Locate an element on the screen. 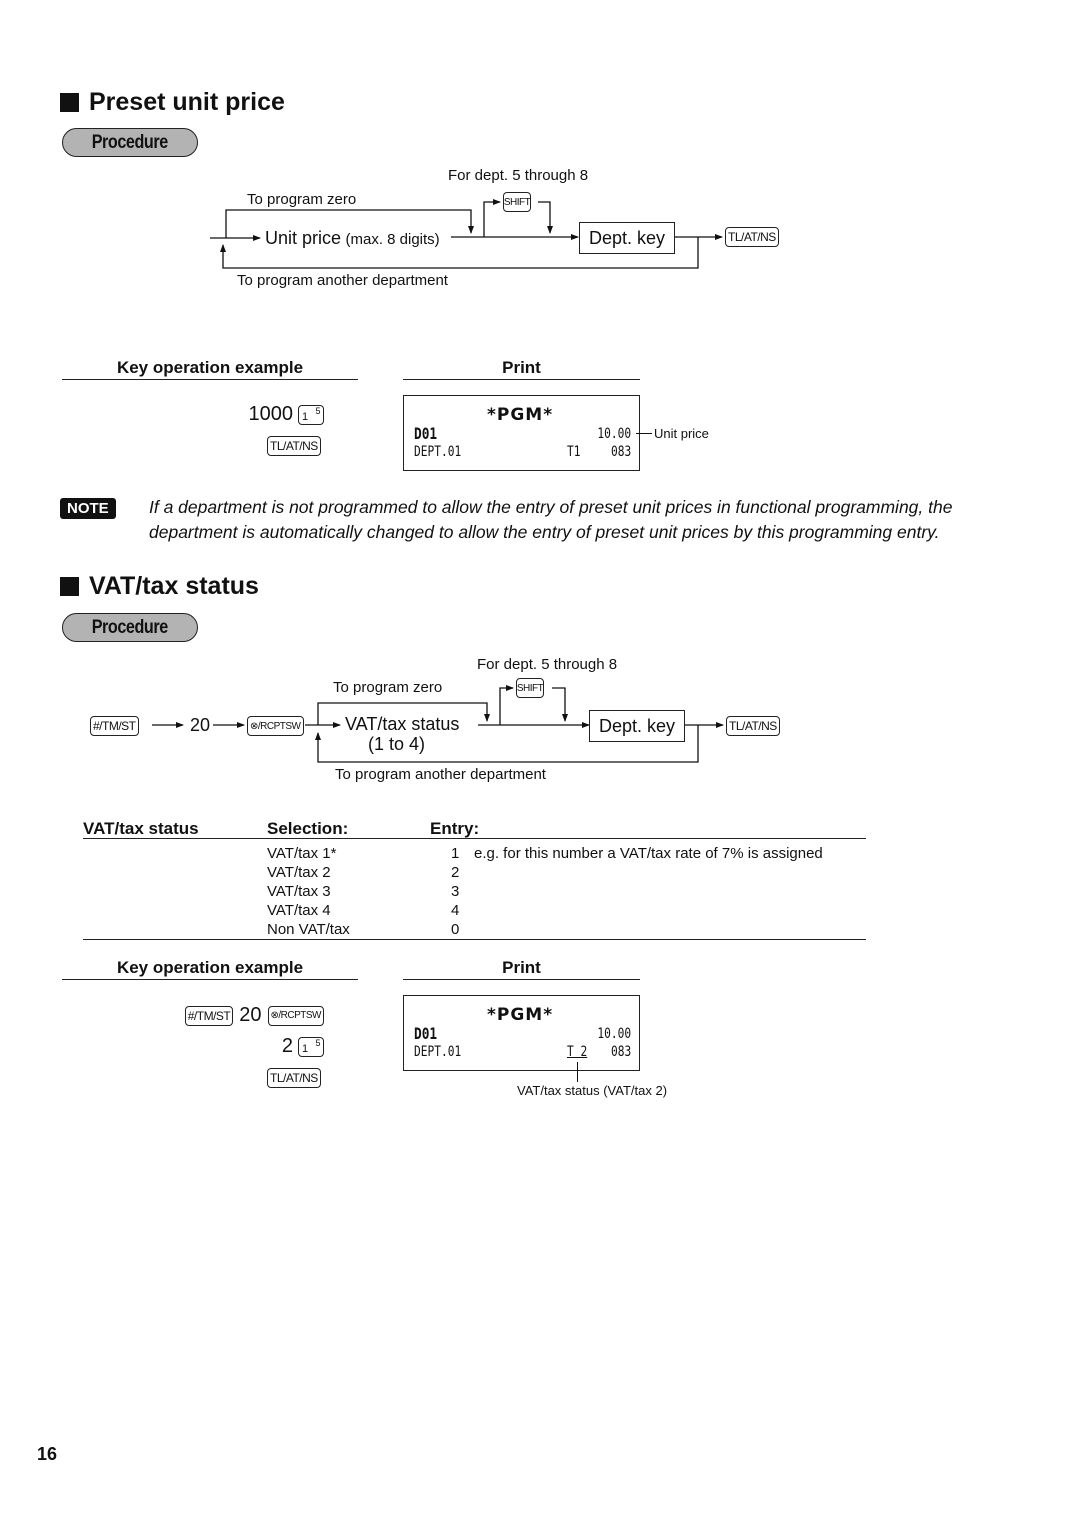 The height and width of the screenshot is (1524, 1080). receipt-print: *PGM* D01 10.00 DEPT.01 T 2 083 is located at coordinates (521, 1033).